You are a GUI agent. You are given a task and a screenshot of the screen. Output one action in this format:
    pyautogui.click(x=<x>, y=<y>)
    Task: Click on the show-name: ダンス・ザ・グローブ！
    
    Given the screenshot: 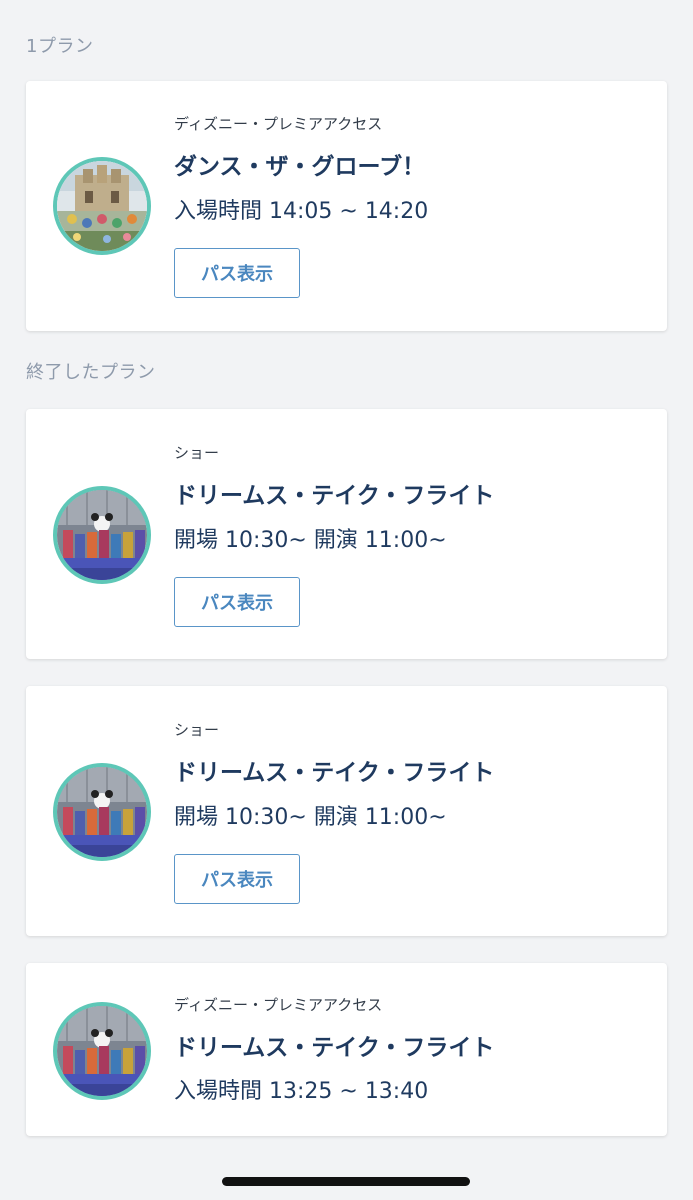 What is the action you would take?
    pyautogui.click(x=300, y=167)
    